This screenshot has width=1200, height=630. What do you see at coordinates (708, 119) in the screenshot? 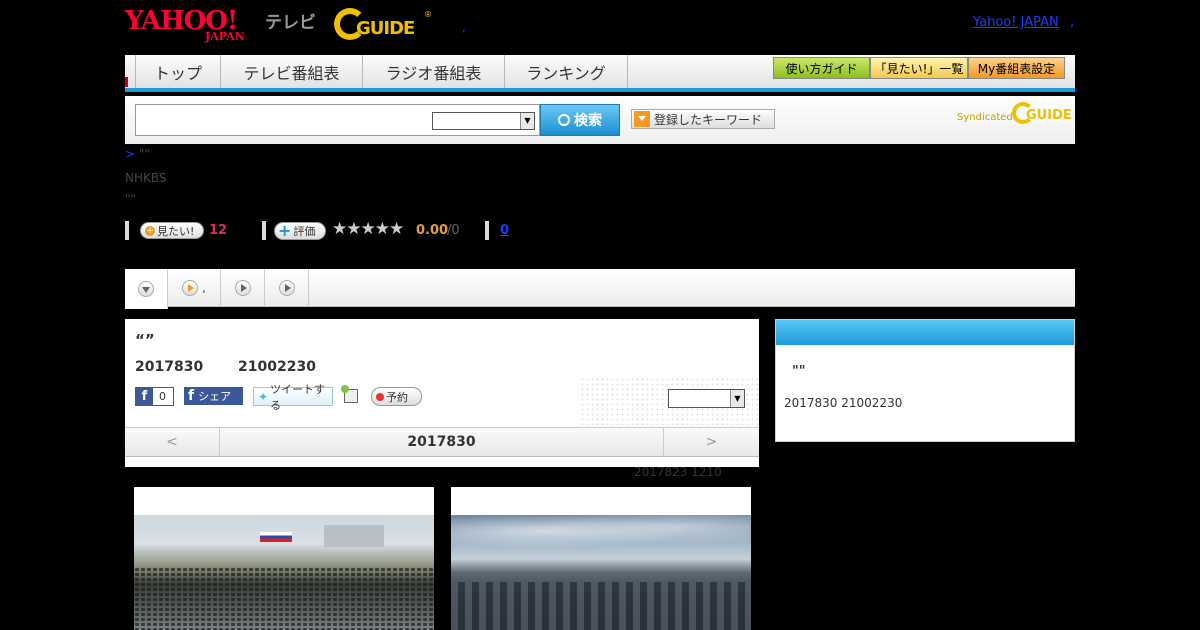
I see `registered-keywords-label: 登録したキーワード` at bounding box center [708, 119].